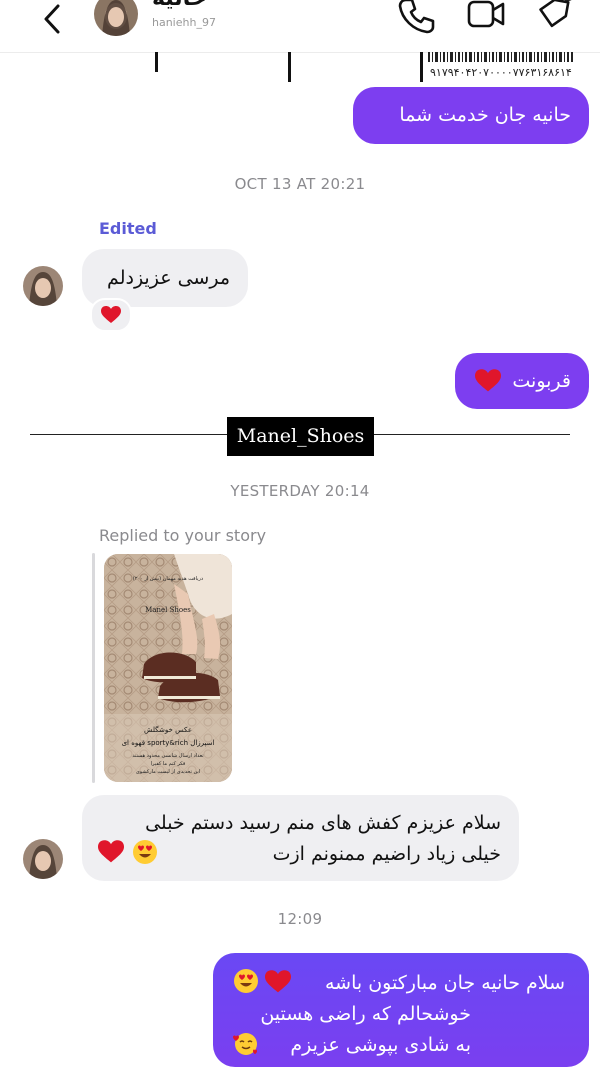 This screenshot has width=600, height=1067. I want to click on story-caption: این تحدیدی از لیست مارکشوی, so click(168, 772).